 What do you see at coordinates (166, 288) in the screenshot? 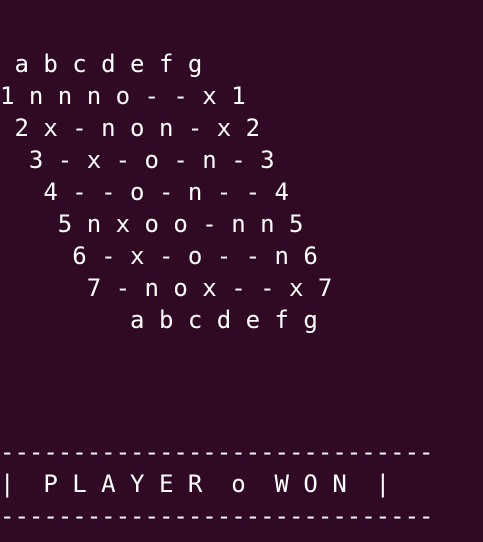
I see `board-row-7: 7 - n o x - - x 7` at bounding box center [166, 288].